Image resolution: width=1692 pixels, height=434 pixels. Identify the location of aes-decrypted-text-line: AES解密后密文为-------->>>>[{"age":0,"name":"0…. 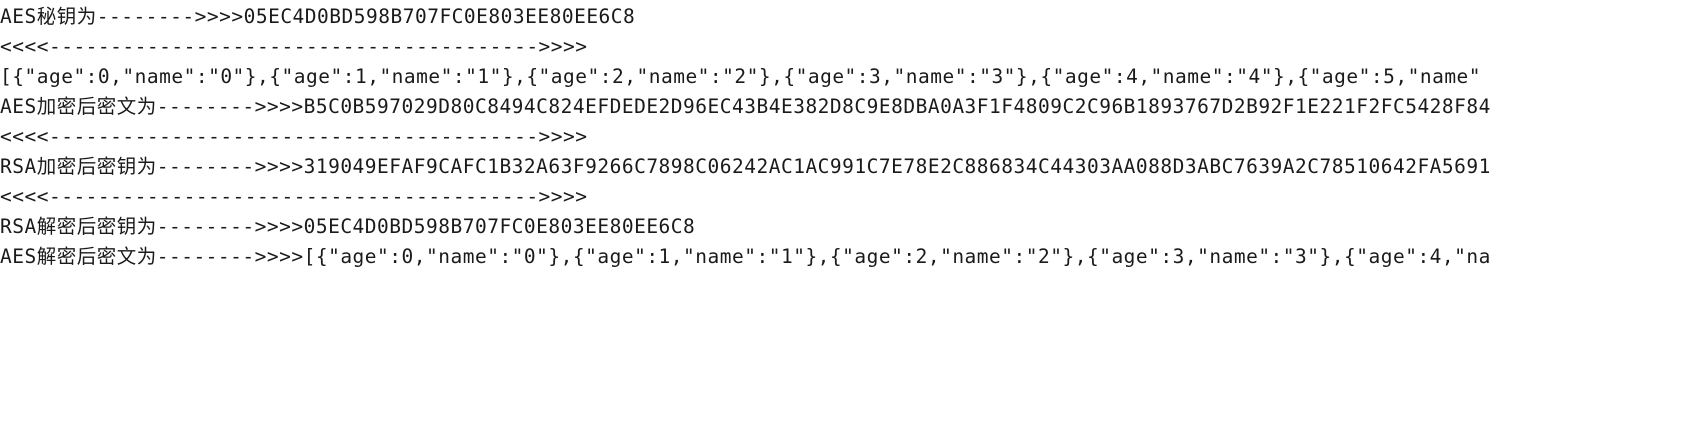
(745, 256).